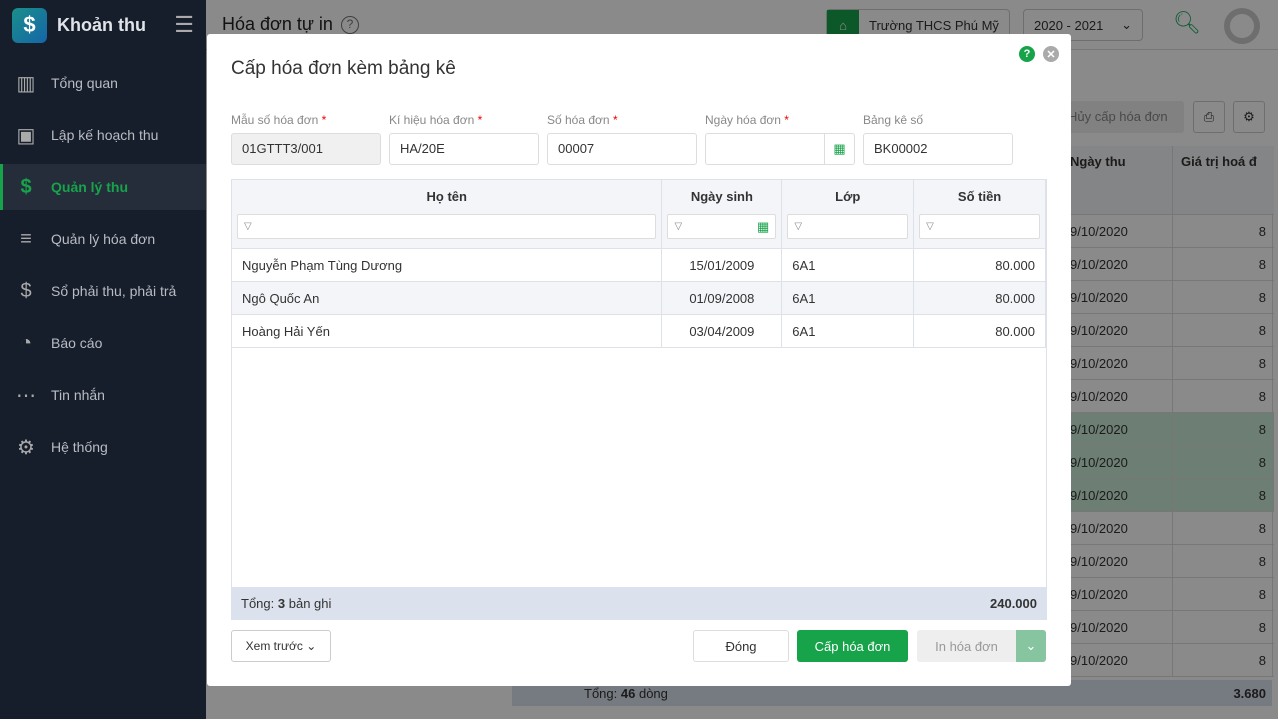 This screenshot has width=1278, height=719. Describe the element at coordinates (281, 646) in the screenshot. I see `preview-dropdown: Xem trước ⌄` at that location.